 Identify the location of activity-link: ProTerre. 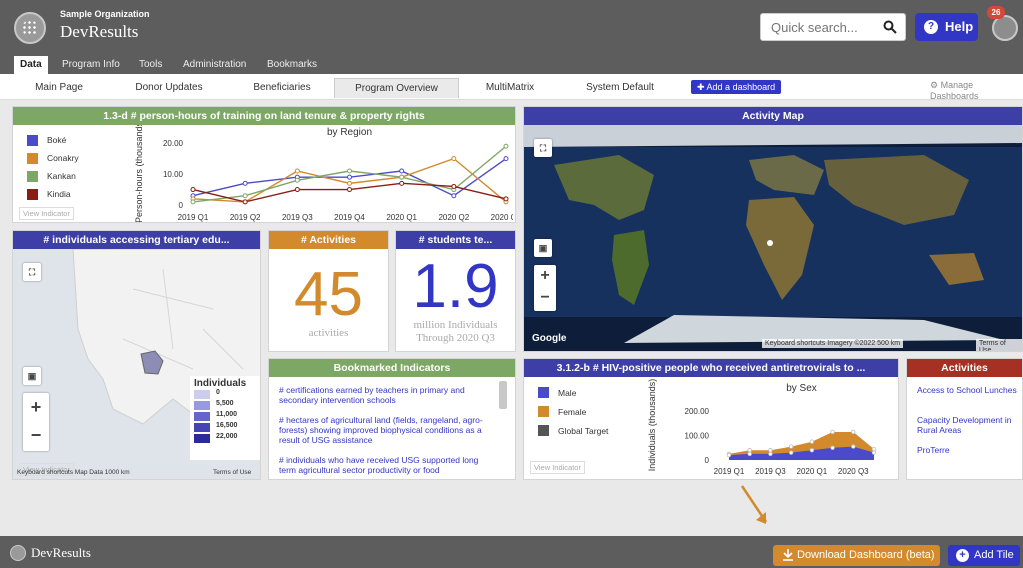
(969, 450).